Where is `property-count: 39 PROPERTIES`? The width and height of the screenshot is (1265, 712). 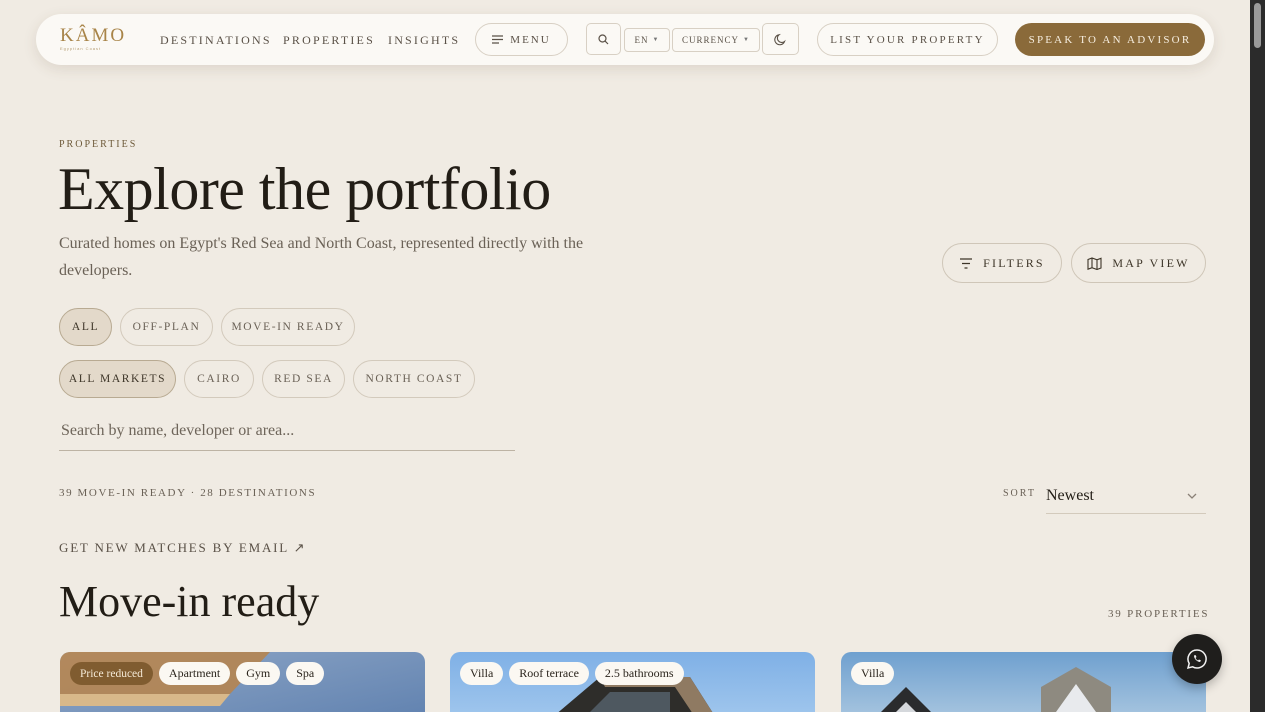
property-count: 39 PROPERTIES is located at coordinates (1159, 614).